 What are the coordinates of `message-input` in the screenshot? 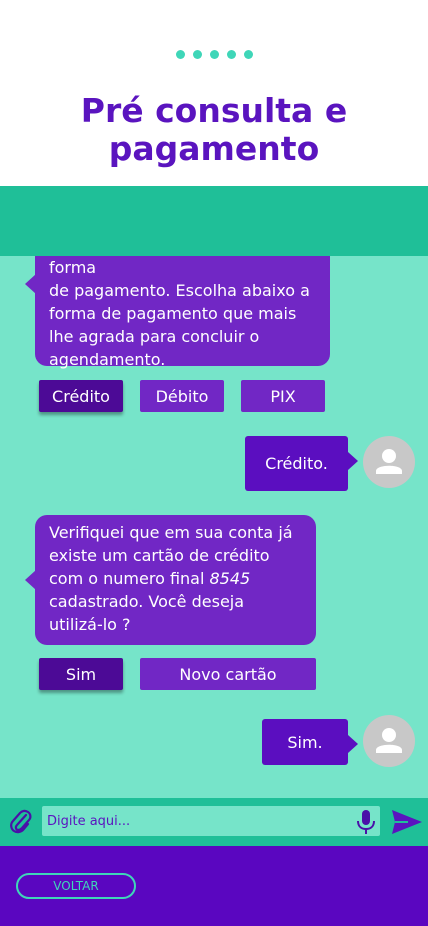 It's located at (211, 821).